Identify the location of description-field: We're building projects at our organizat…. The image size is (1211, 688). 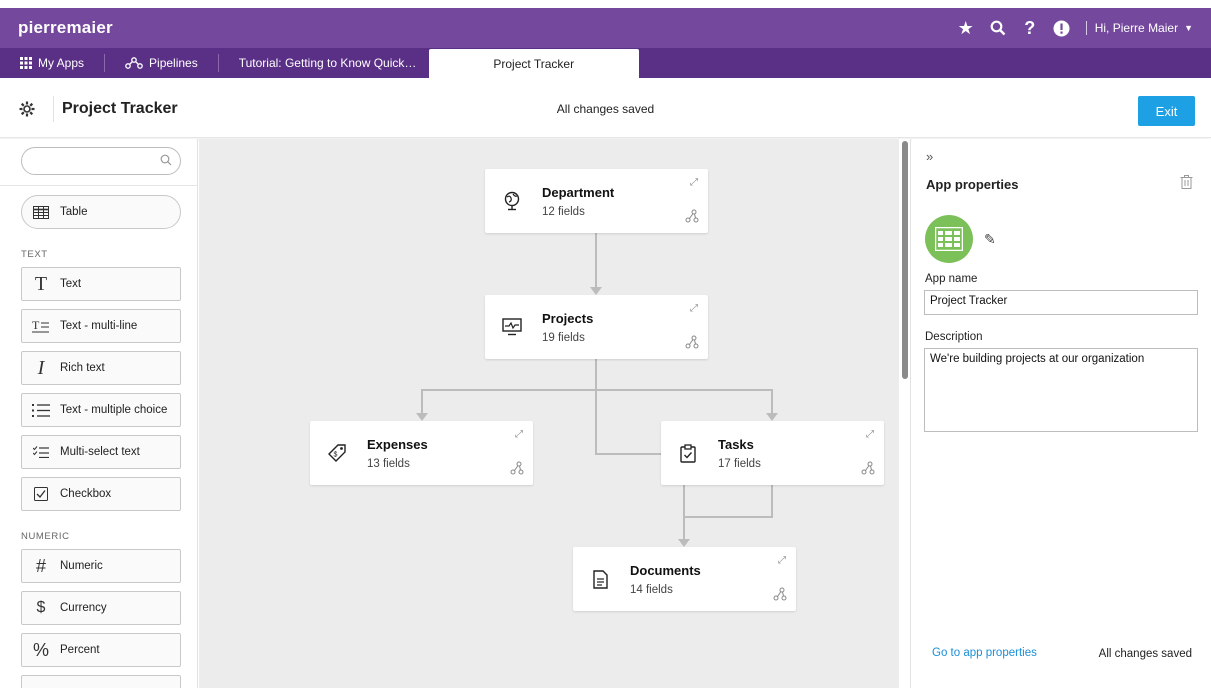
(1061, 390).